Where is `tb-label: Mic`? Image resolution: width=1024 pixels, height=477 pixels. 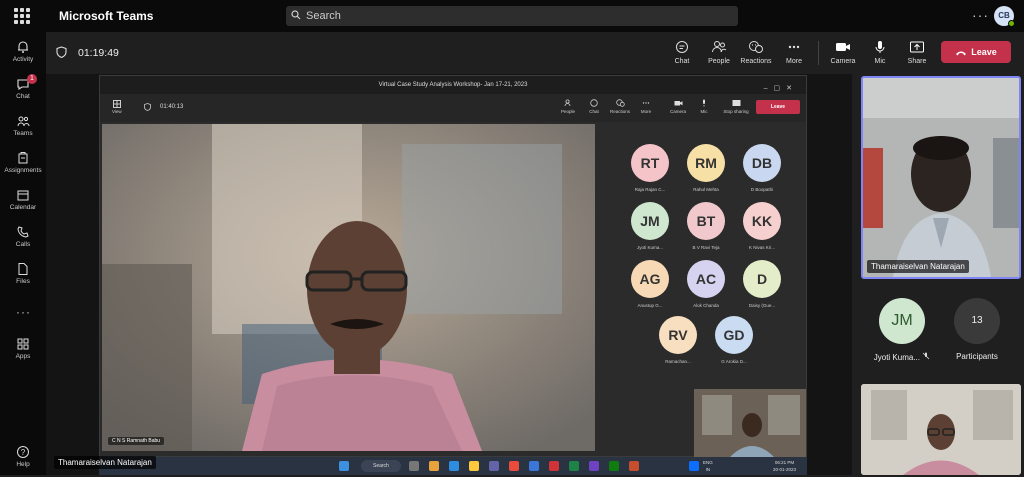 tb-label: Mic is located at coordinates (704, 111).